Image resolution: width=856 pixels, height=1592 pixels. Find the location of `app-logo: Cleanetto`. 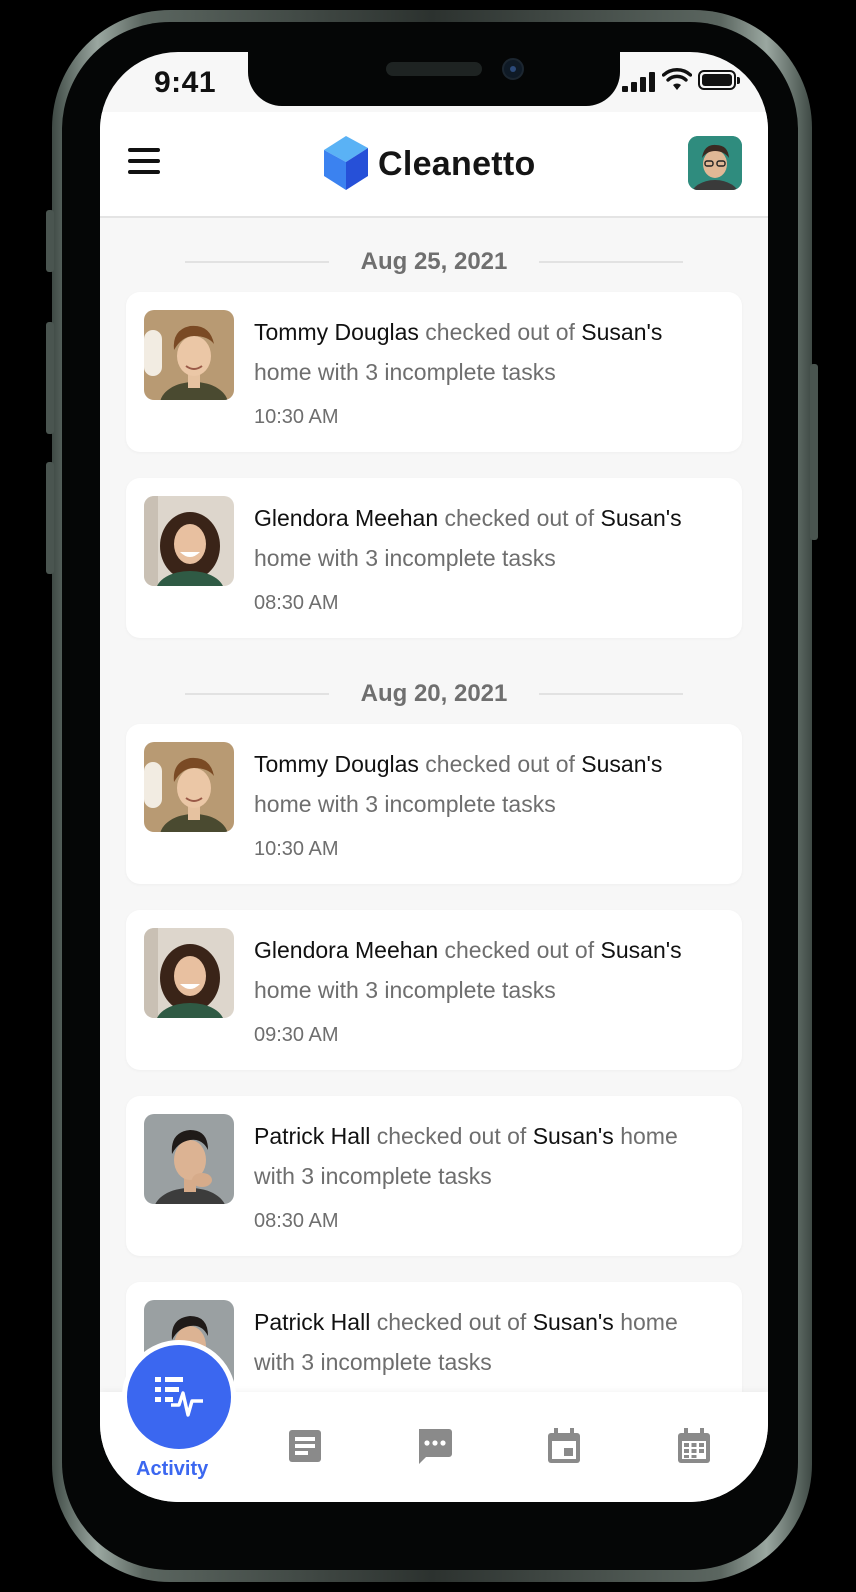

app-logo: Cleanetto is located at coordinates (429, 164).